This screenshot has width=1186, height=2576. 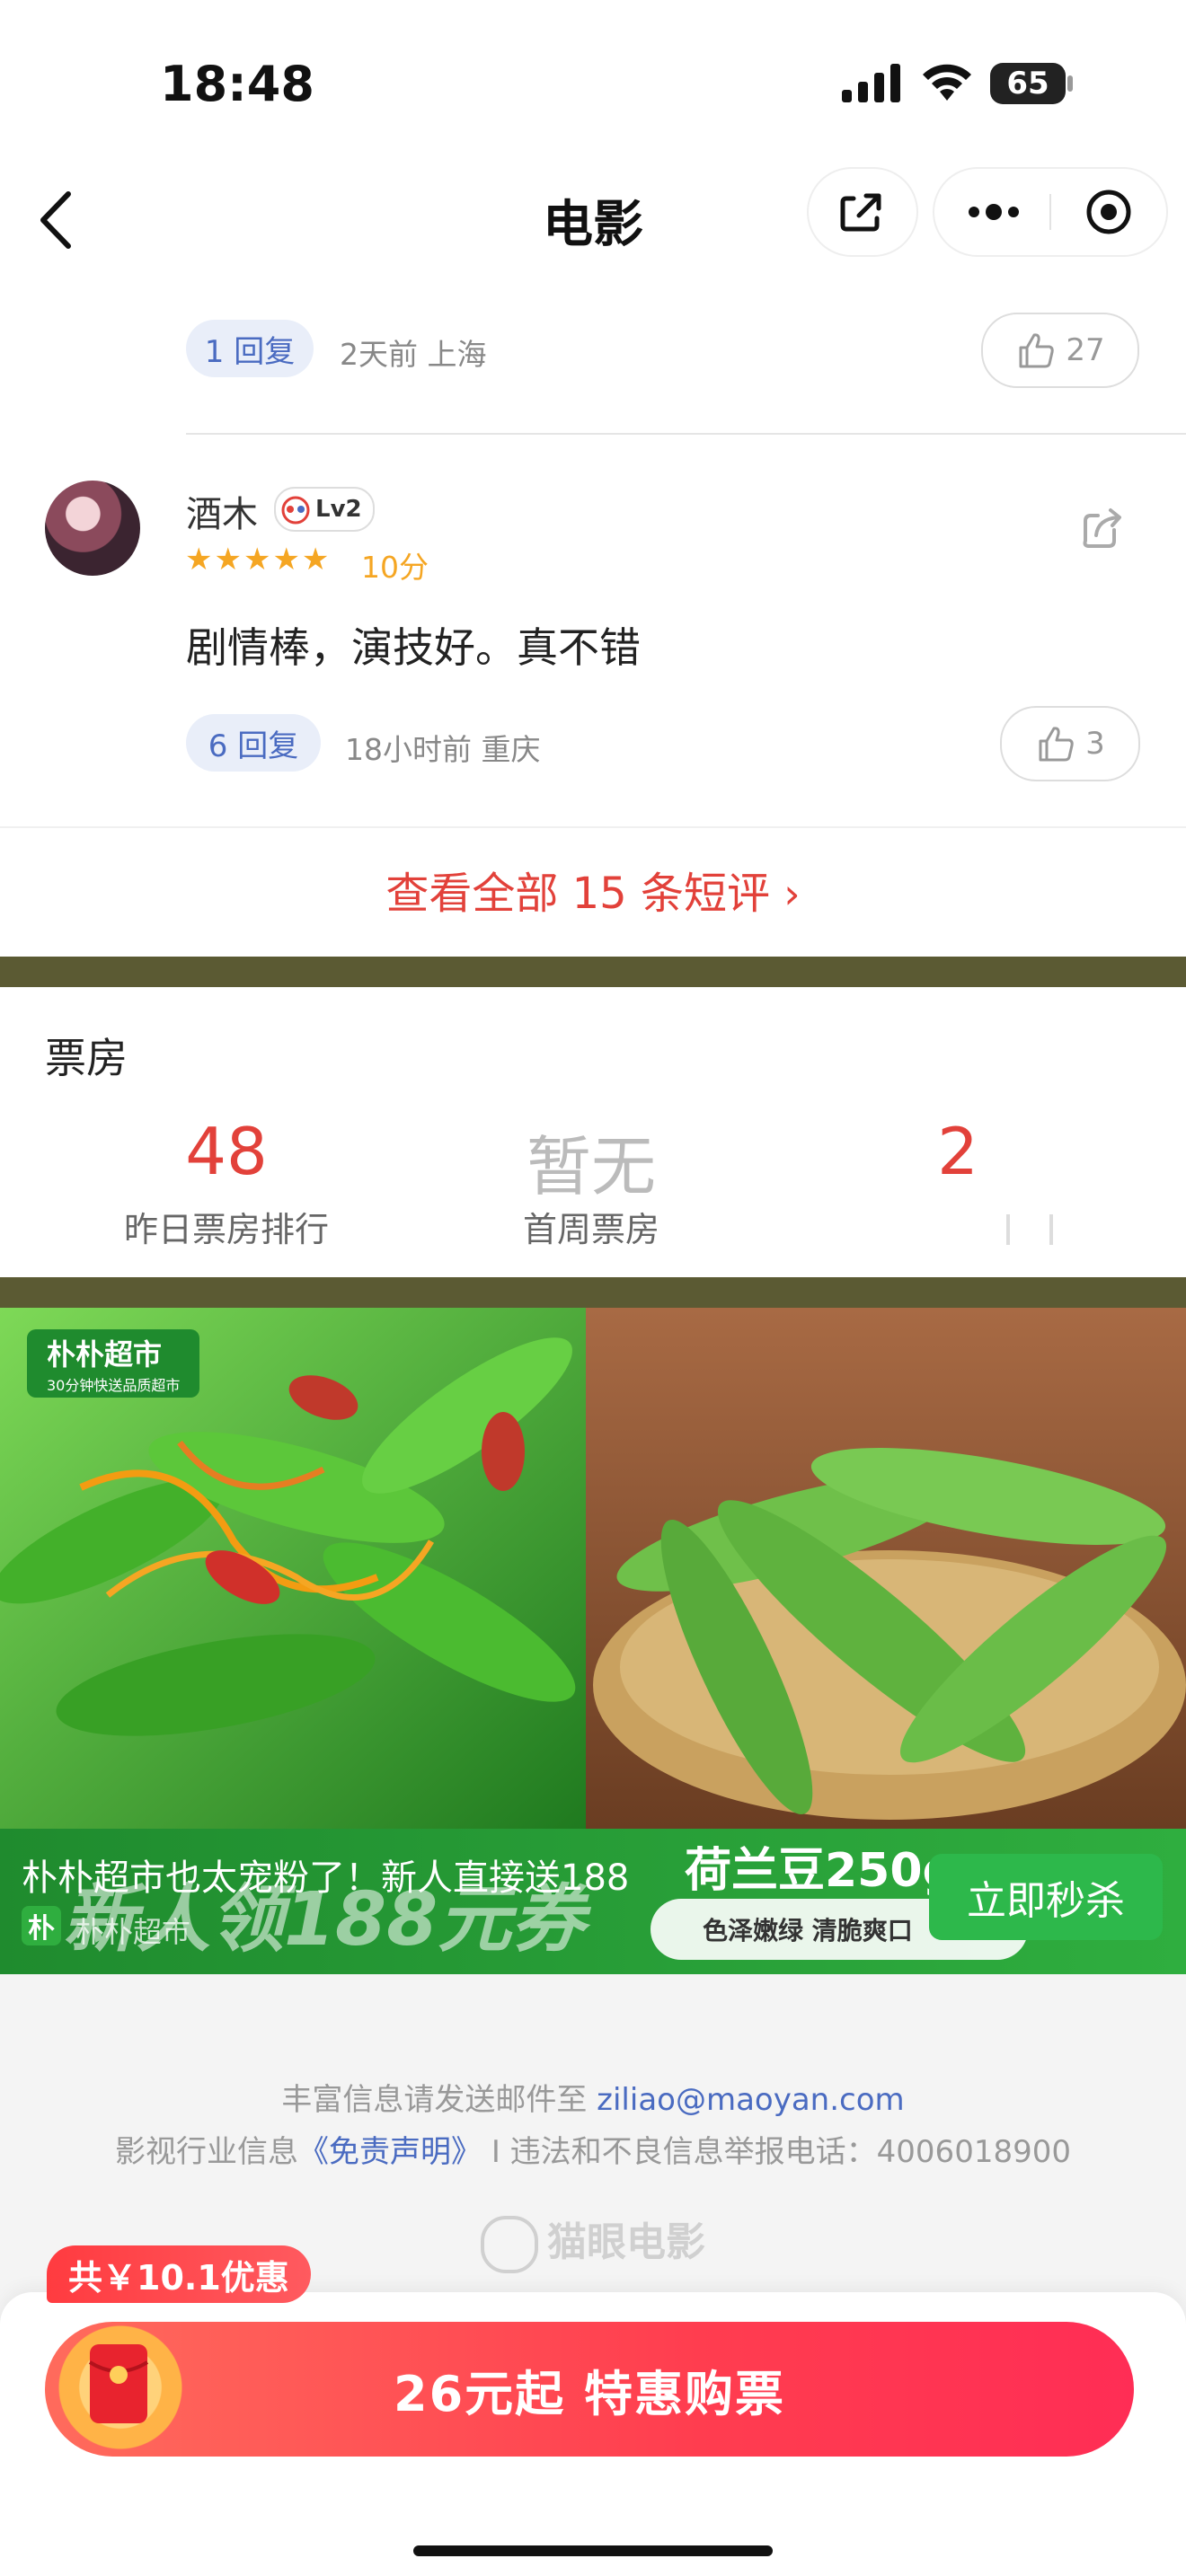 I want to click on box-office-value: 48, so click(x=226, y=1151).